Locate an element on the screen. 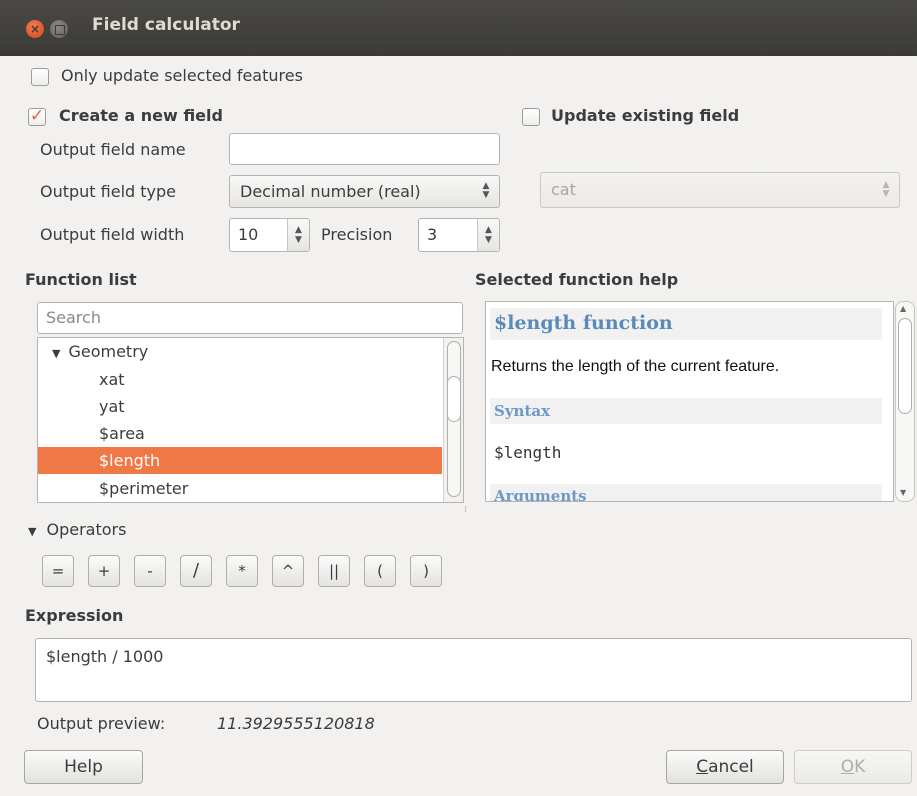  create-field-checkbox: ✓ is located at coordinates (37, 117).